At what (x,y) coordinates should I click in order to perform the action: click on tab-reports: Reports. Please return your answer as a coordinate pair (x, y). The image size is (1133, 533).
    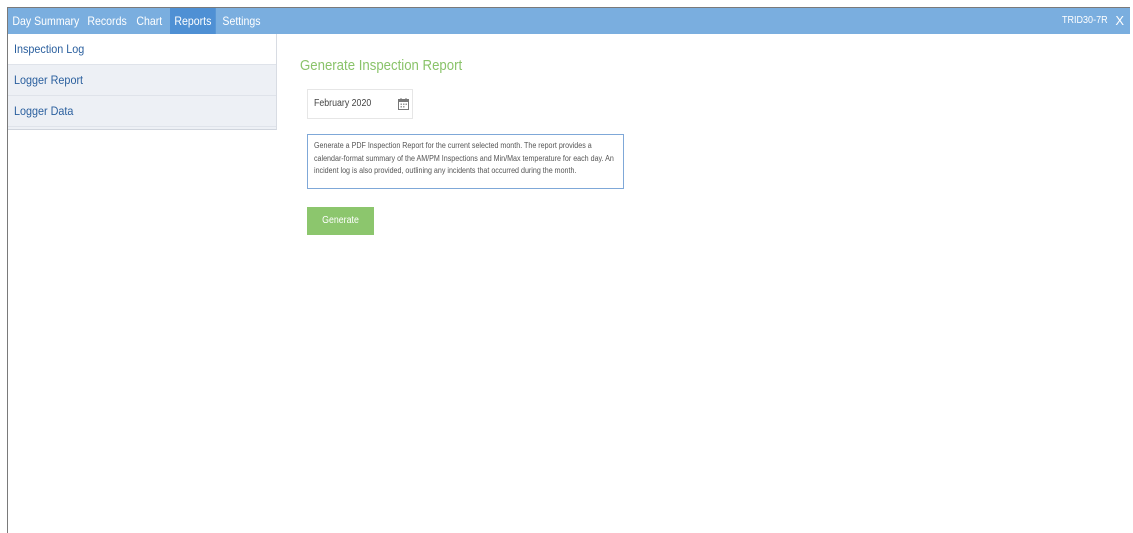
    Looking at the image, I should click on (193, 21).